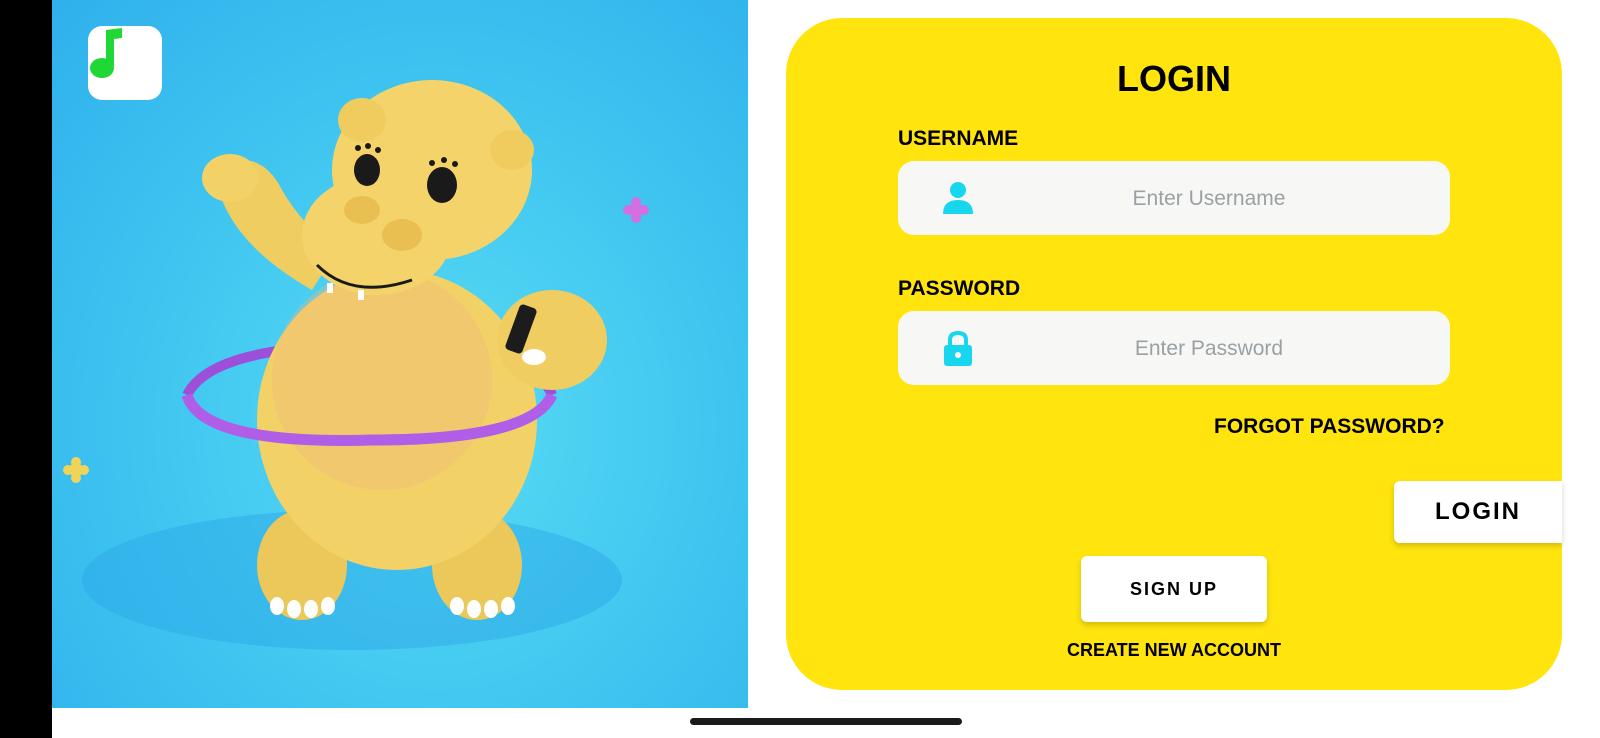  I want to click on music-app-icon, so click(125, 63).